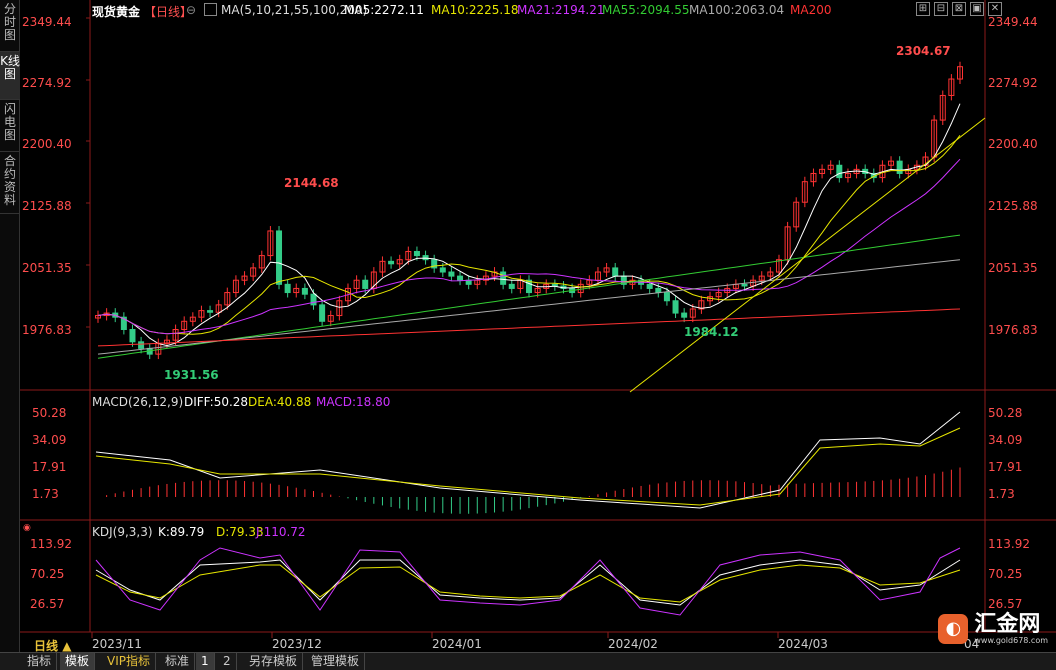  What do you see at coordinates (811, 10) in the screenshot?
I see `ma-legend-item: MA200` at bounding box center [811, 10].